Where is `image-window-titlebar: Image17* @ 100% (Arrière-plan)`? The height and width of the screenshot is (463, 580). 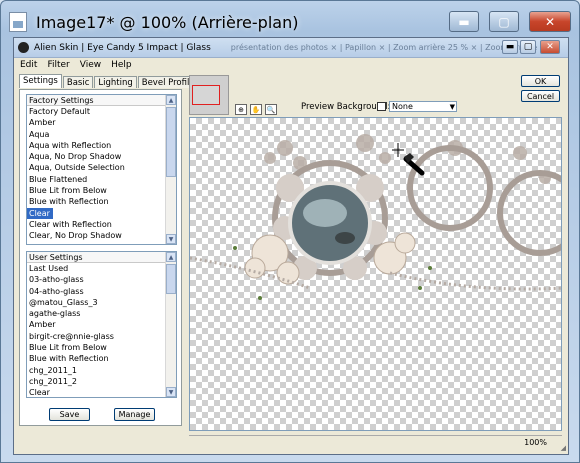 image-window-titlebar: Image17* @ 100% (Arrière-plan) is located at coordinates (153, 22).